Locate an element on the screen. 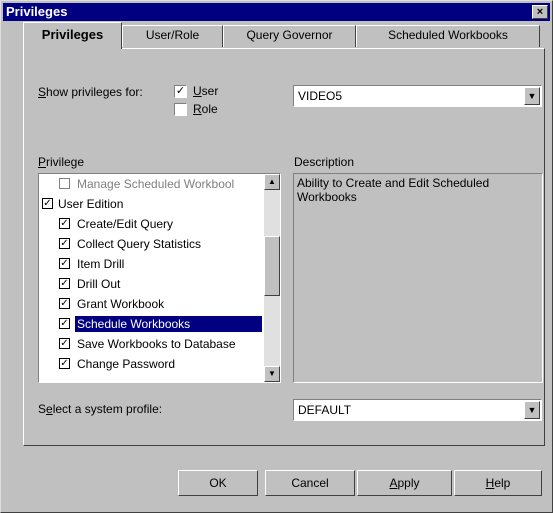 The height and width of the screenshot is (513, 553). cancel-button-label: Cancel is located at coordinates (310, 483).